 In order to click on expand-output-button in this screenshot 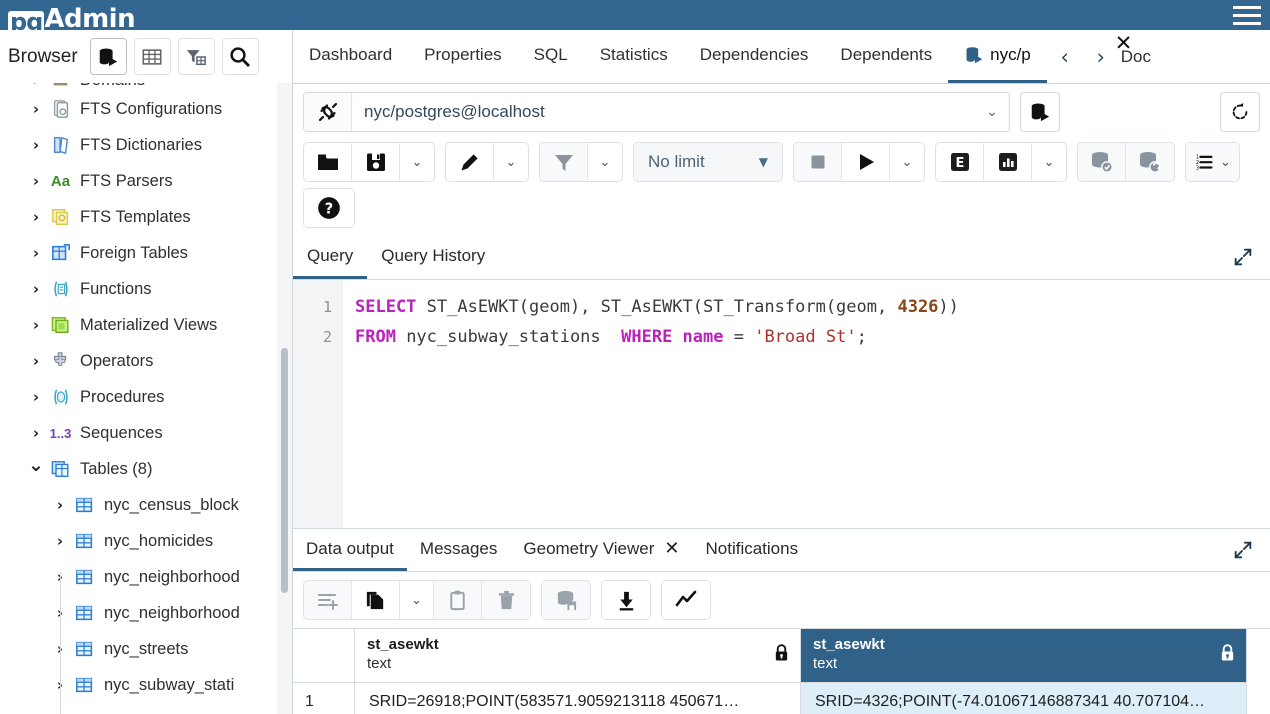, I will do `click(1243, 550)`.